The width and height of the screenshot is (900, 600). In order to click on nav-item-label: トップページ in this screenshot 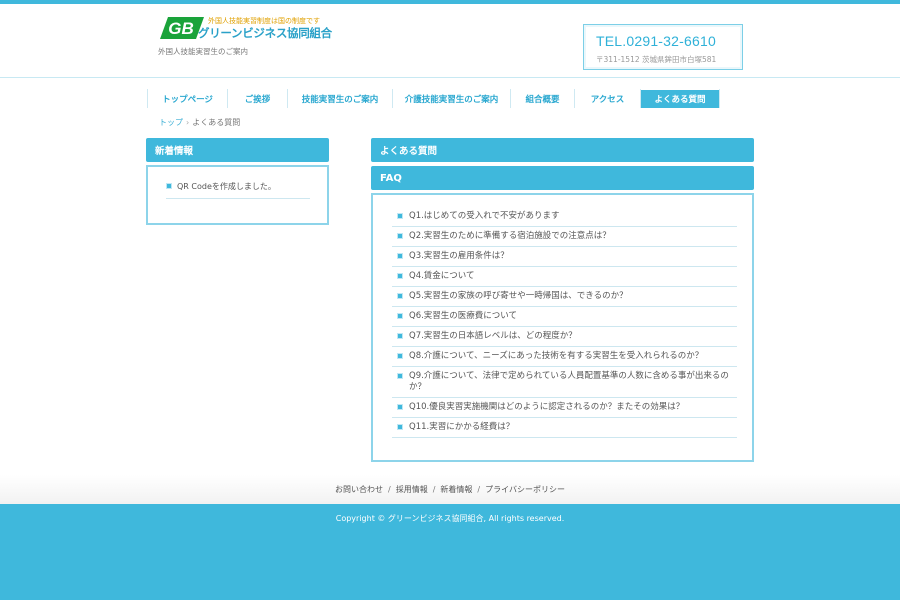, I will do `click(187, 99)`.